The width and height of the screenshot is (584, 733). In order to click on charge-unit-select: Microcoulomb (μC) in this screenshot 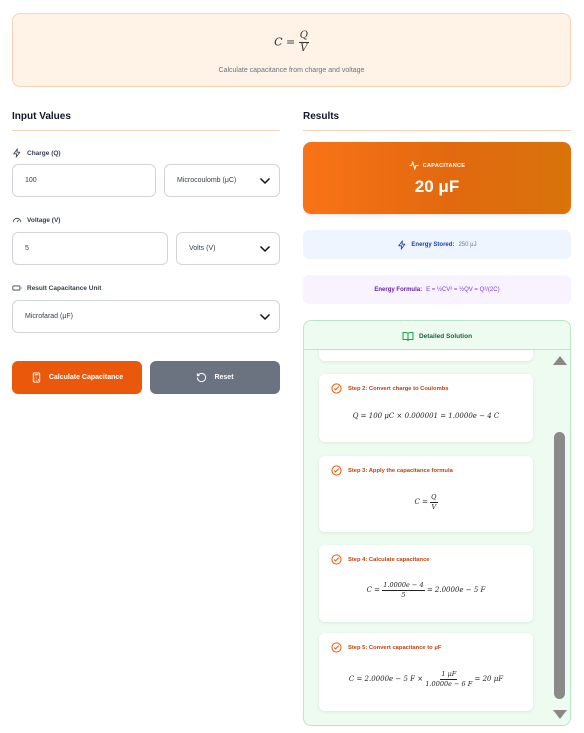, I will do `click(222, 180)`.